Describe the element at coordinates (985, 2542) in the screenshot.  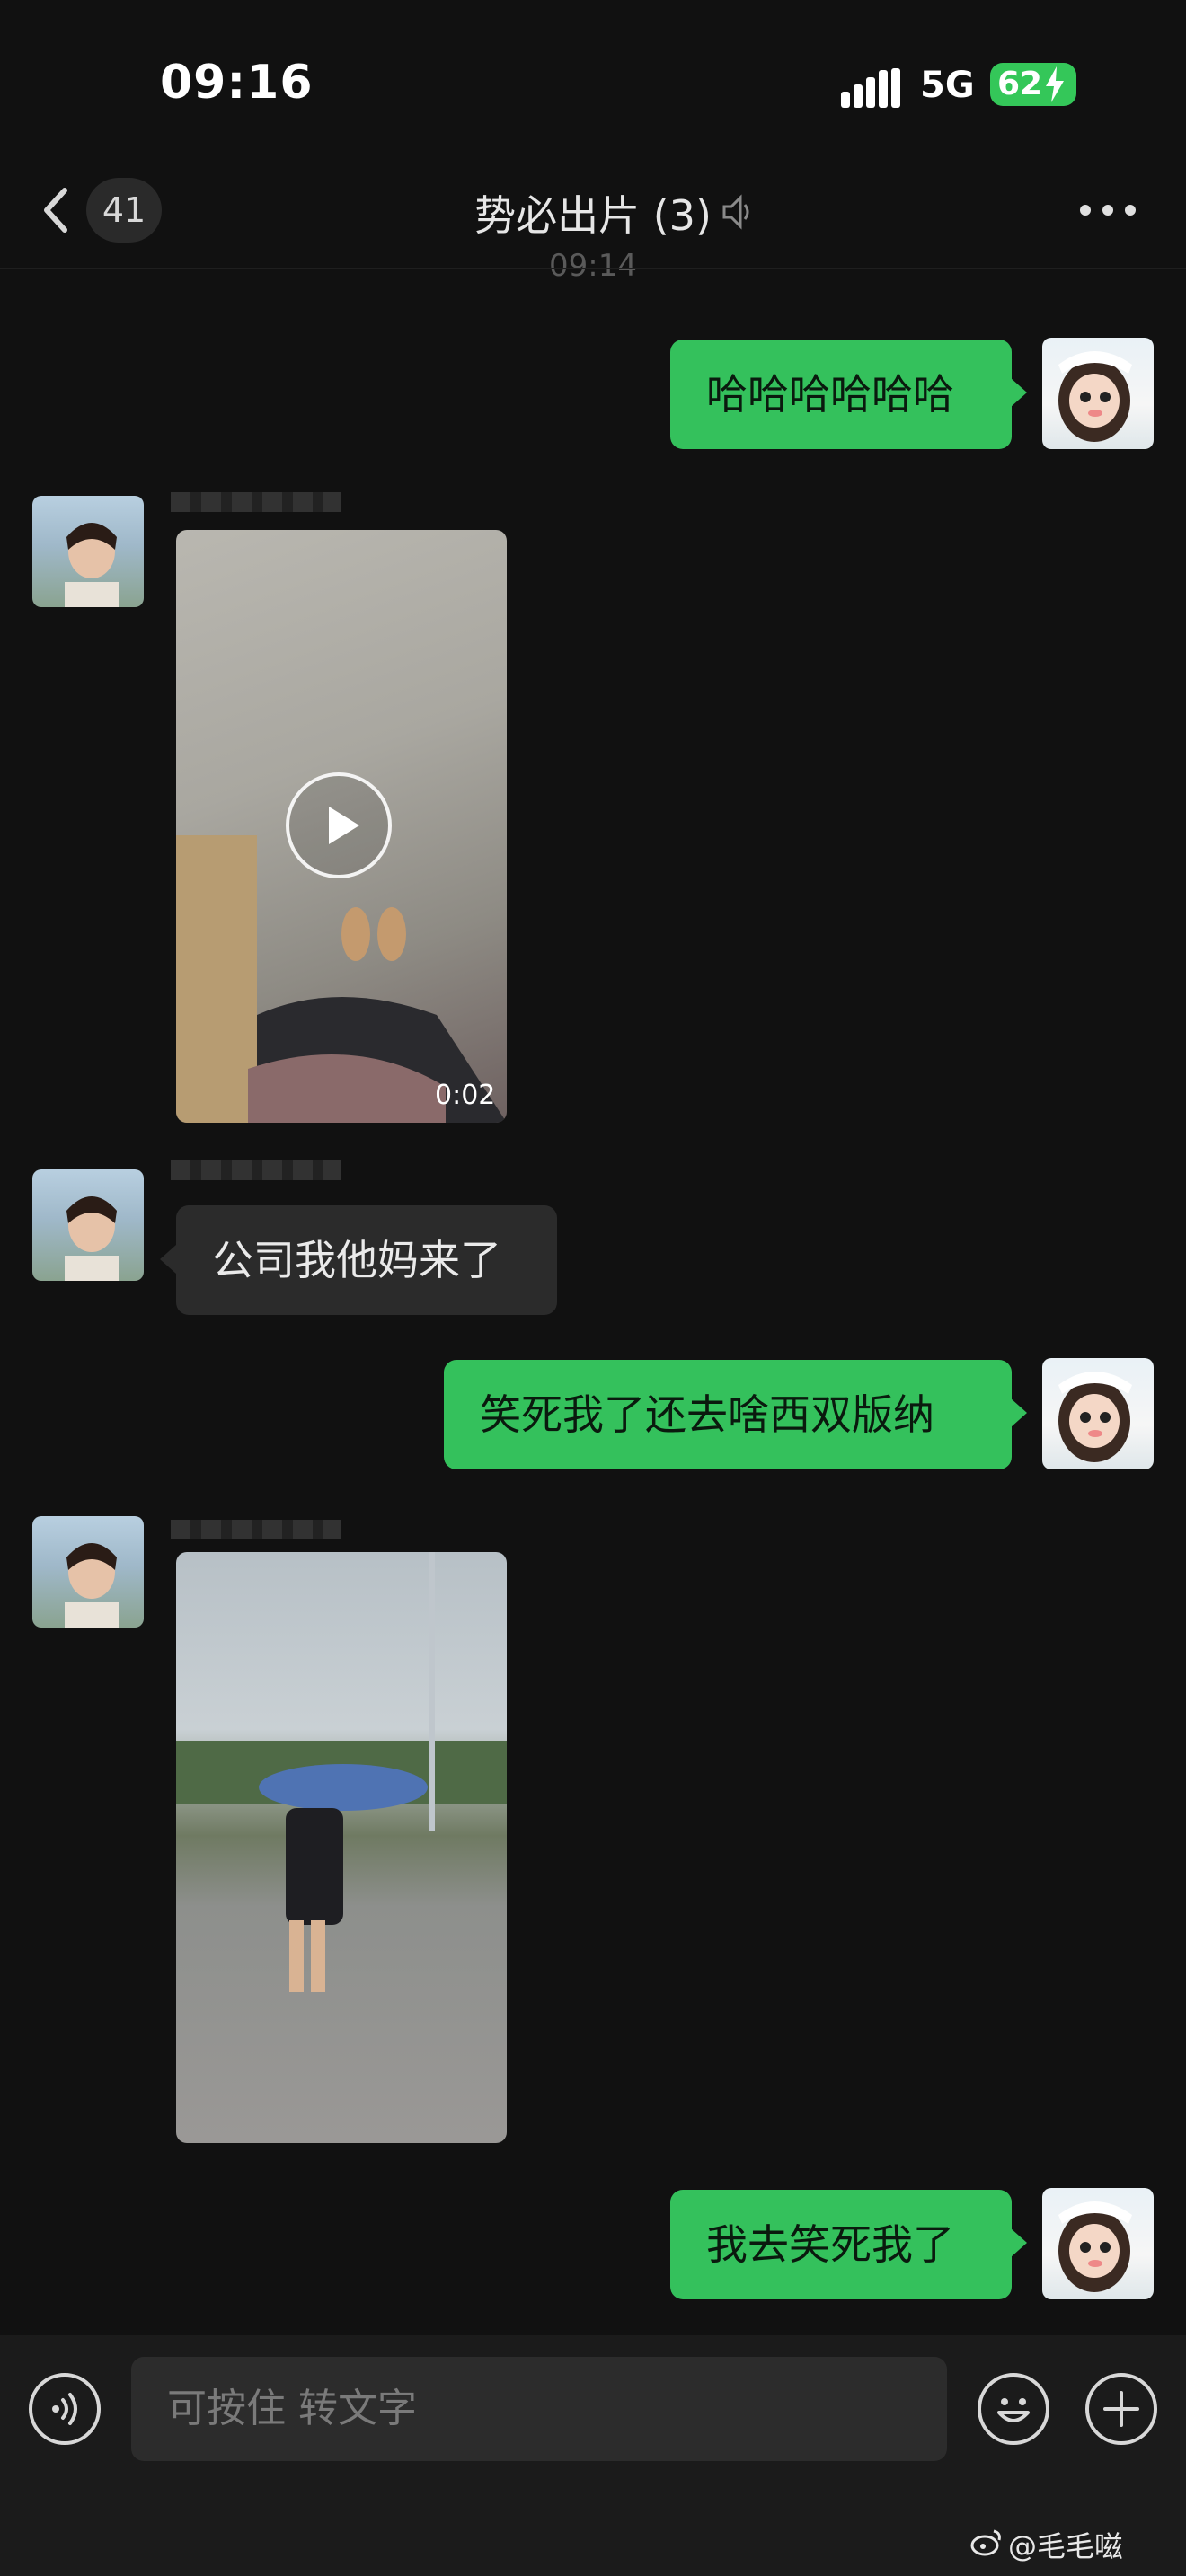
I see `weibo-icon` at that location.